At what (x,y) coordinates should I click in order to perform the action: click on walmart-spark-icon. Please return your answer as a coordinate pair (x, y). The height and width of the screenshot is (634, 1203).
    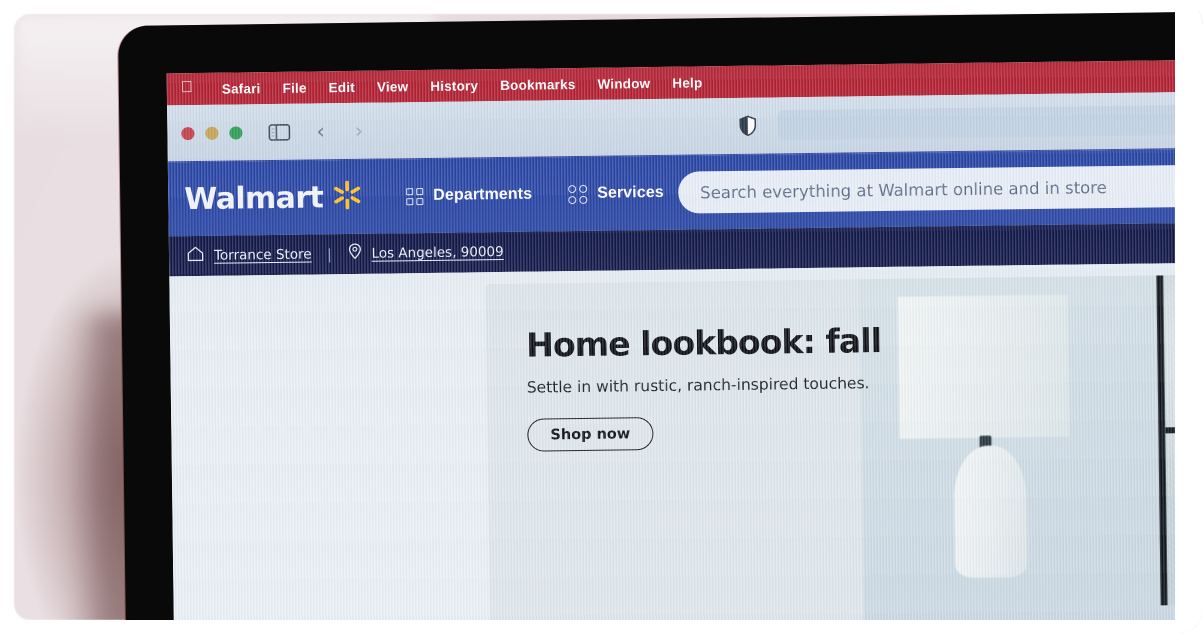
    Looking at the image, I should click on (347, 196).